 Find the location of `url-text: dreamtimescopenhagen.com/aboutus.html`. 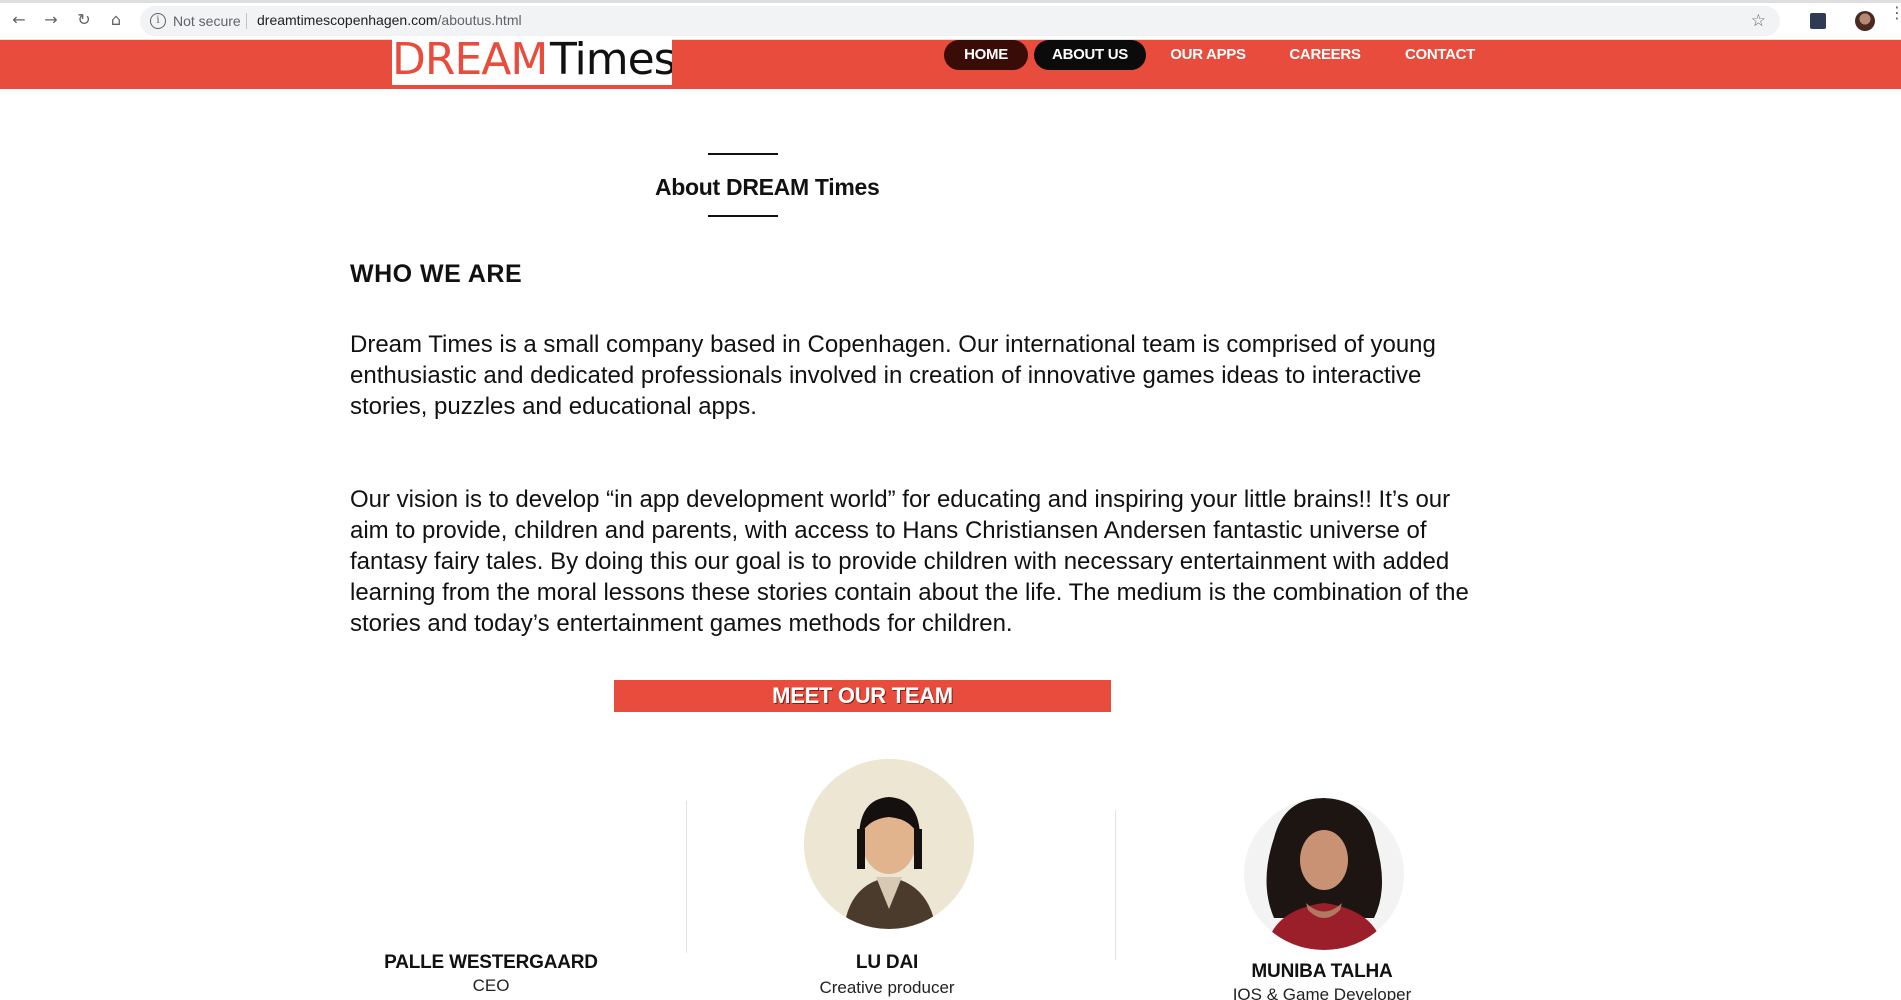

url-text: dreamtimescopenhagen.com/aboutus.html is located at coordinates (389, 20).